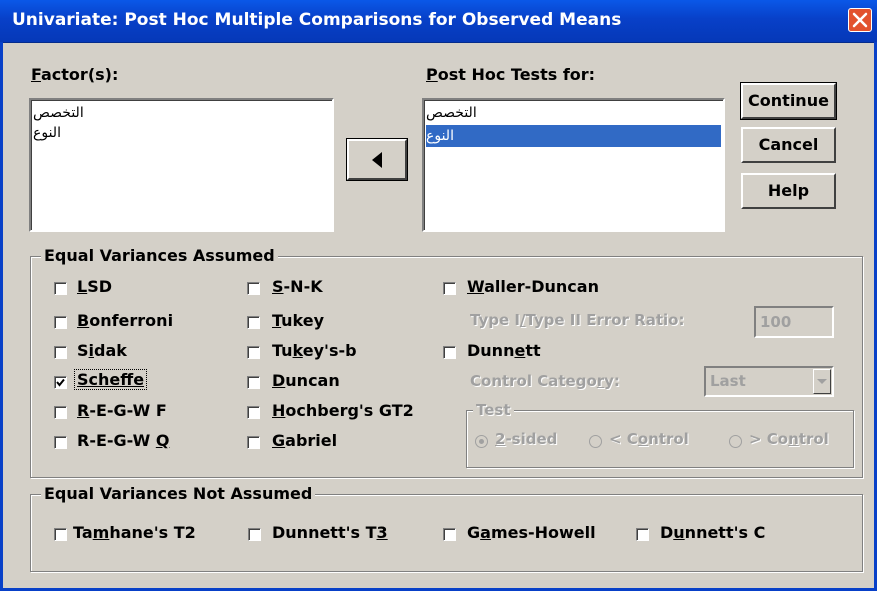  I want to click on factors-list: التخصص النوع, so click(181, 165).